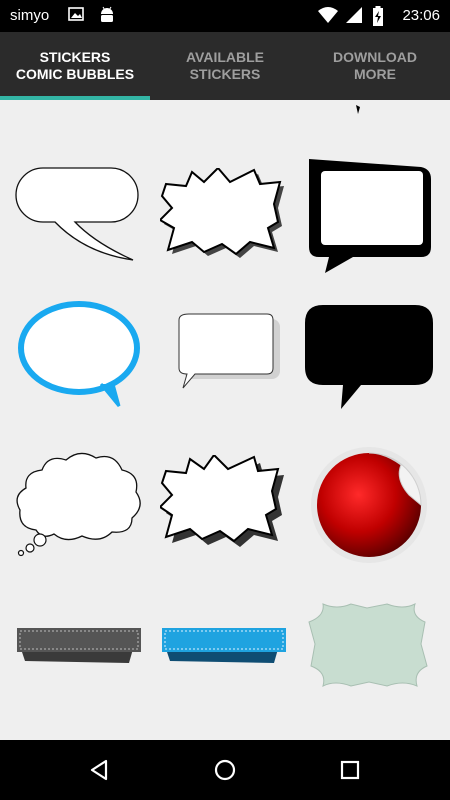 Image resolution: width=450 pixels, height=800 pixels. What do you see at coordinates (370, 215) in the screenshot?
I see `thick-black-frame-bubble` at bounding box center [370, 215].